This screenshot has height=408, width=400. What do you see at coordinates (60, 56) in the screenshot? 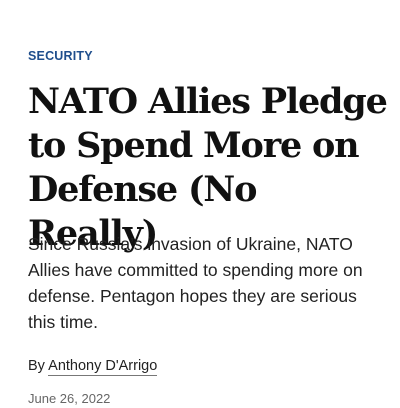
I see `section-kicker-link: SECURITY` at bounding box center [60, 56].